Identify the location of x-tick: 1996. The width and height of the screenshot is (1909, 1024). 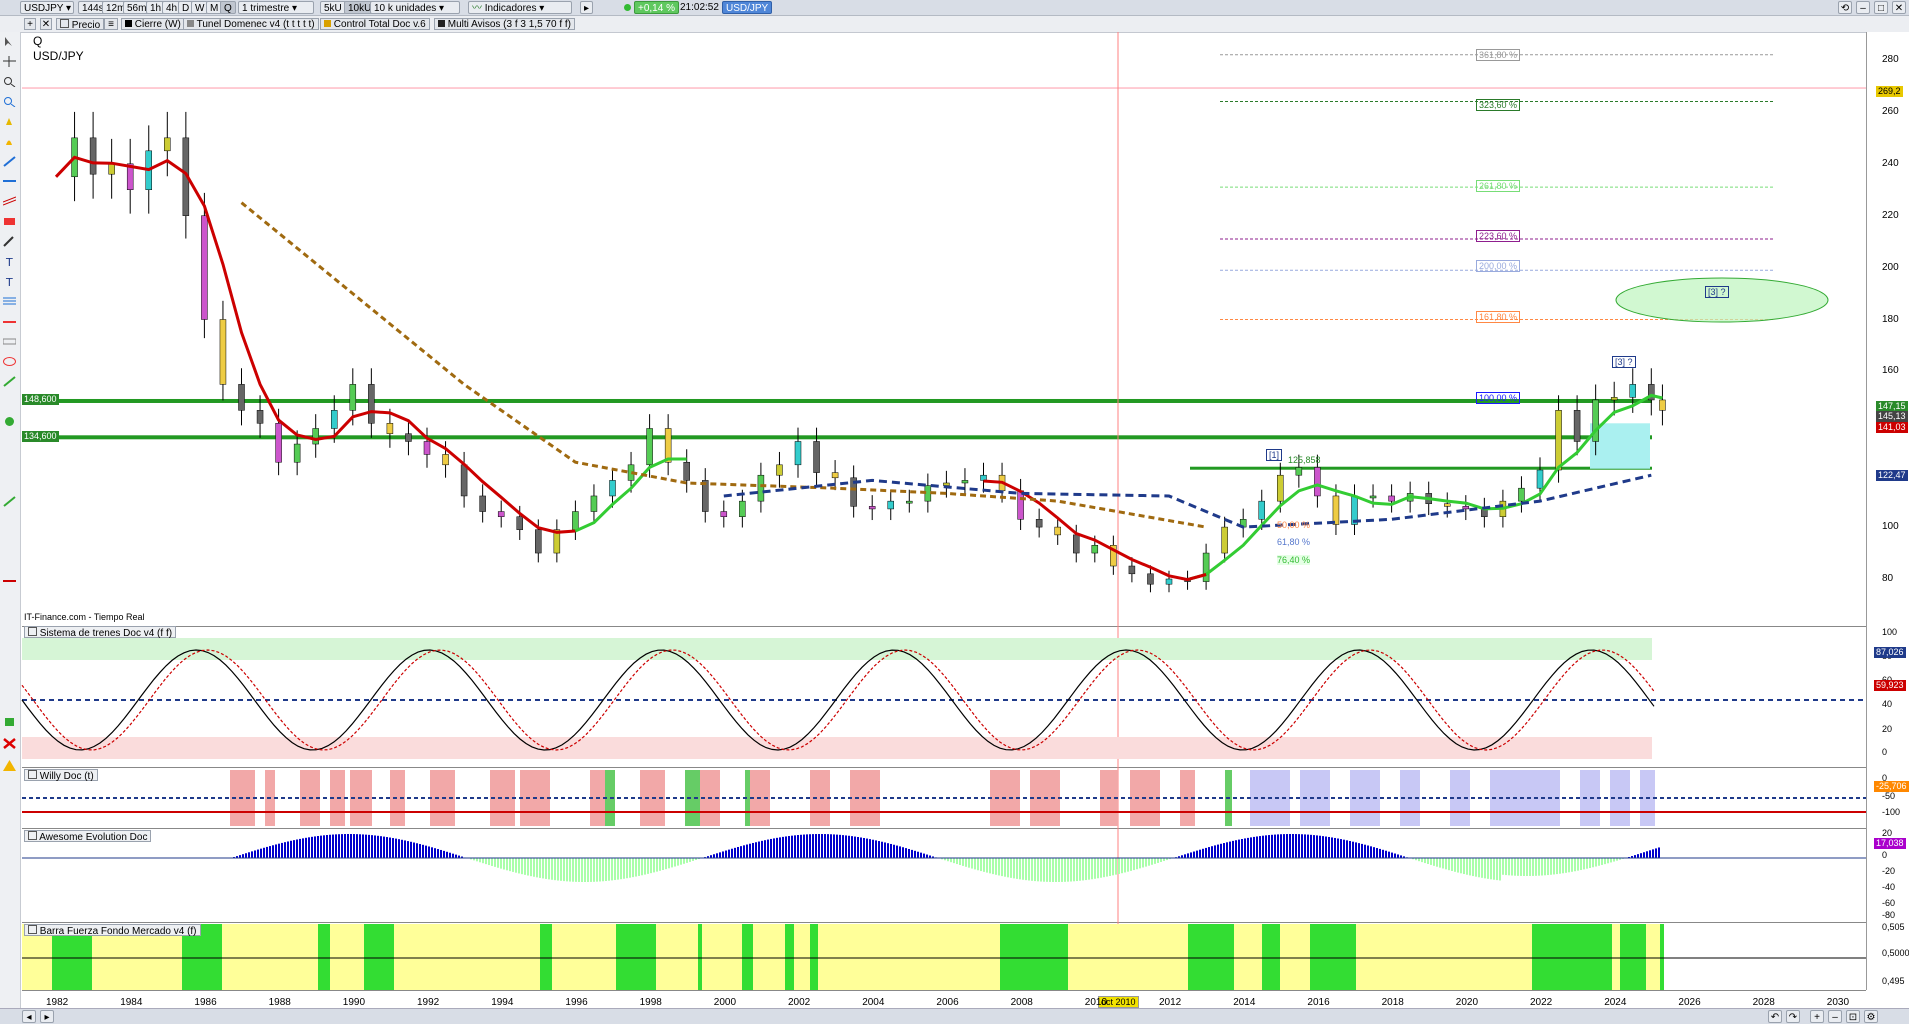
(576, 1002).